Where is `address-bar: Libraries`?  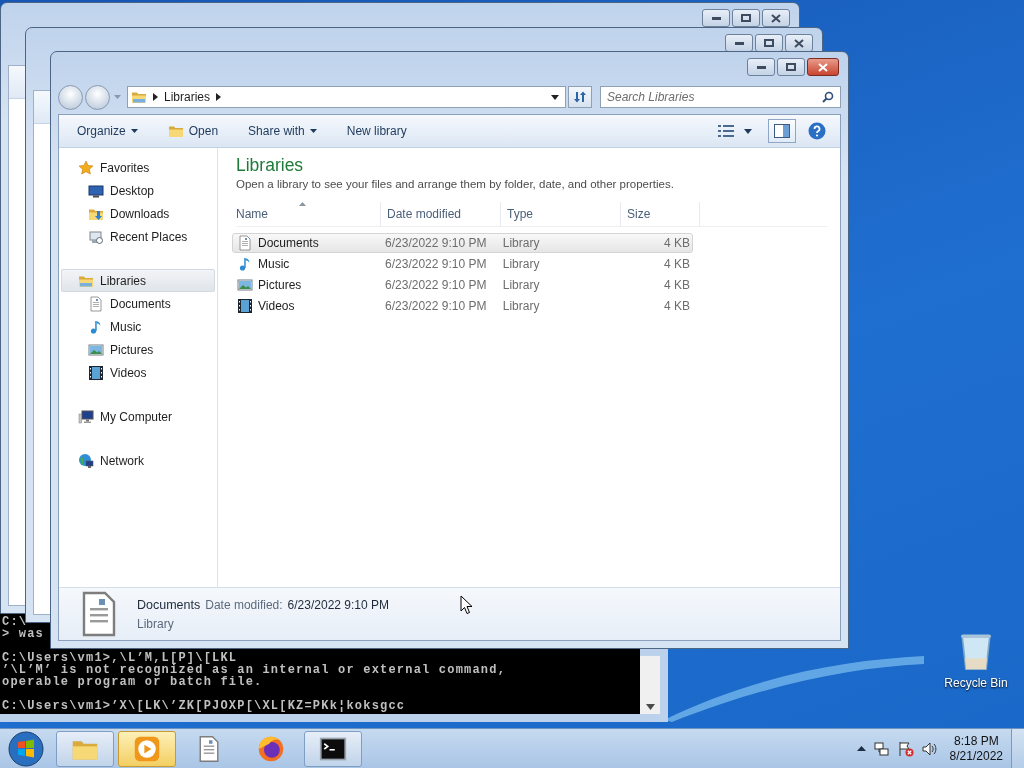
address-bar: Libraries is located at coordinates (346, 97).